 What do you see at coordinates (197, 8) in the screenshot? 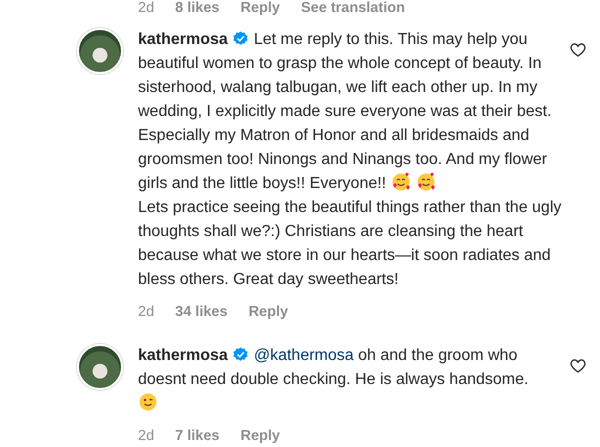
I see `likes-link: 8 likes` at bounding box center [197, 8].